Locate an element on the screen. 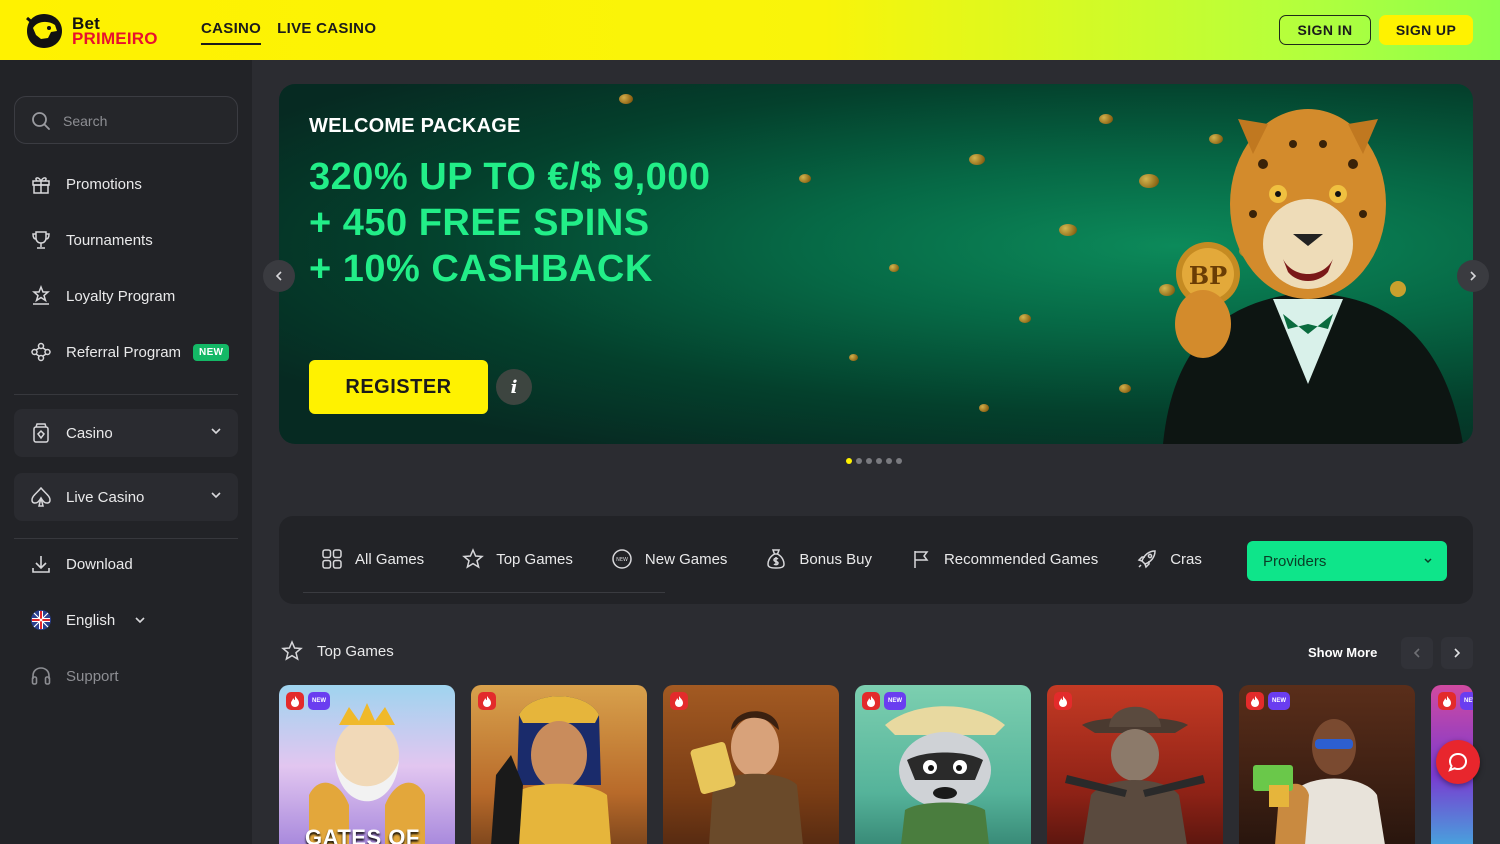 The width and height of the screenshot is (1500, 844). tab-new-games: NEW New Games is located at coordinates (669, 559).